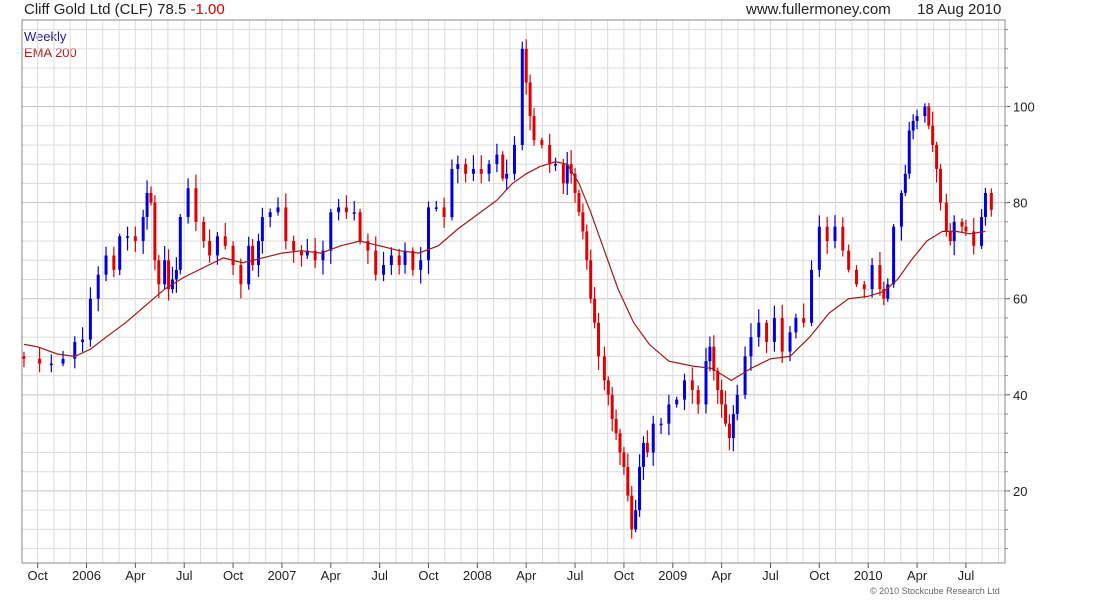  I want to click on y-tick-label: 40, so click(1020, 395).